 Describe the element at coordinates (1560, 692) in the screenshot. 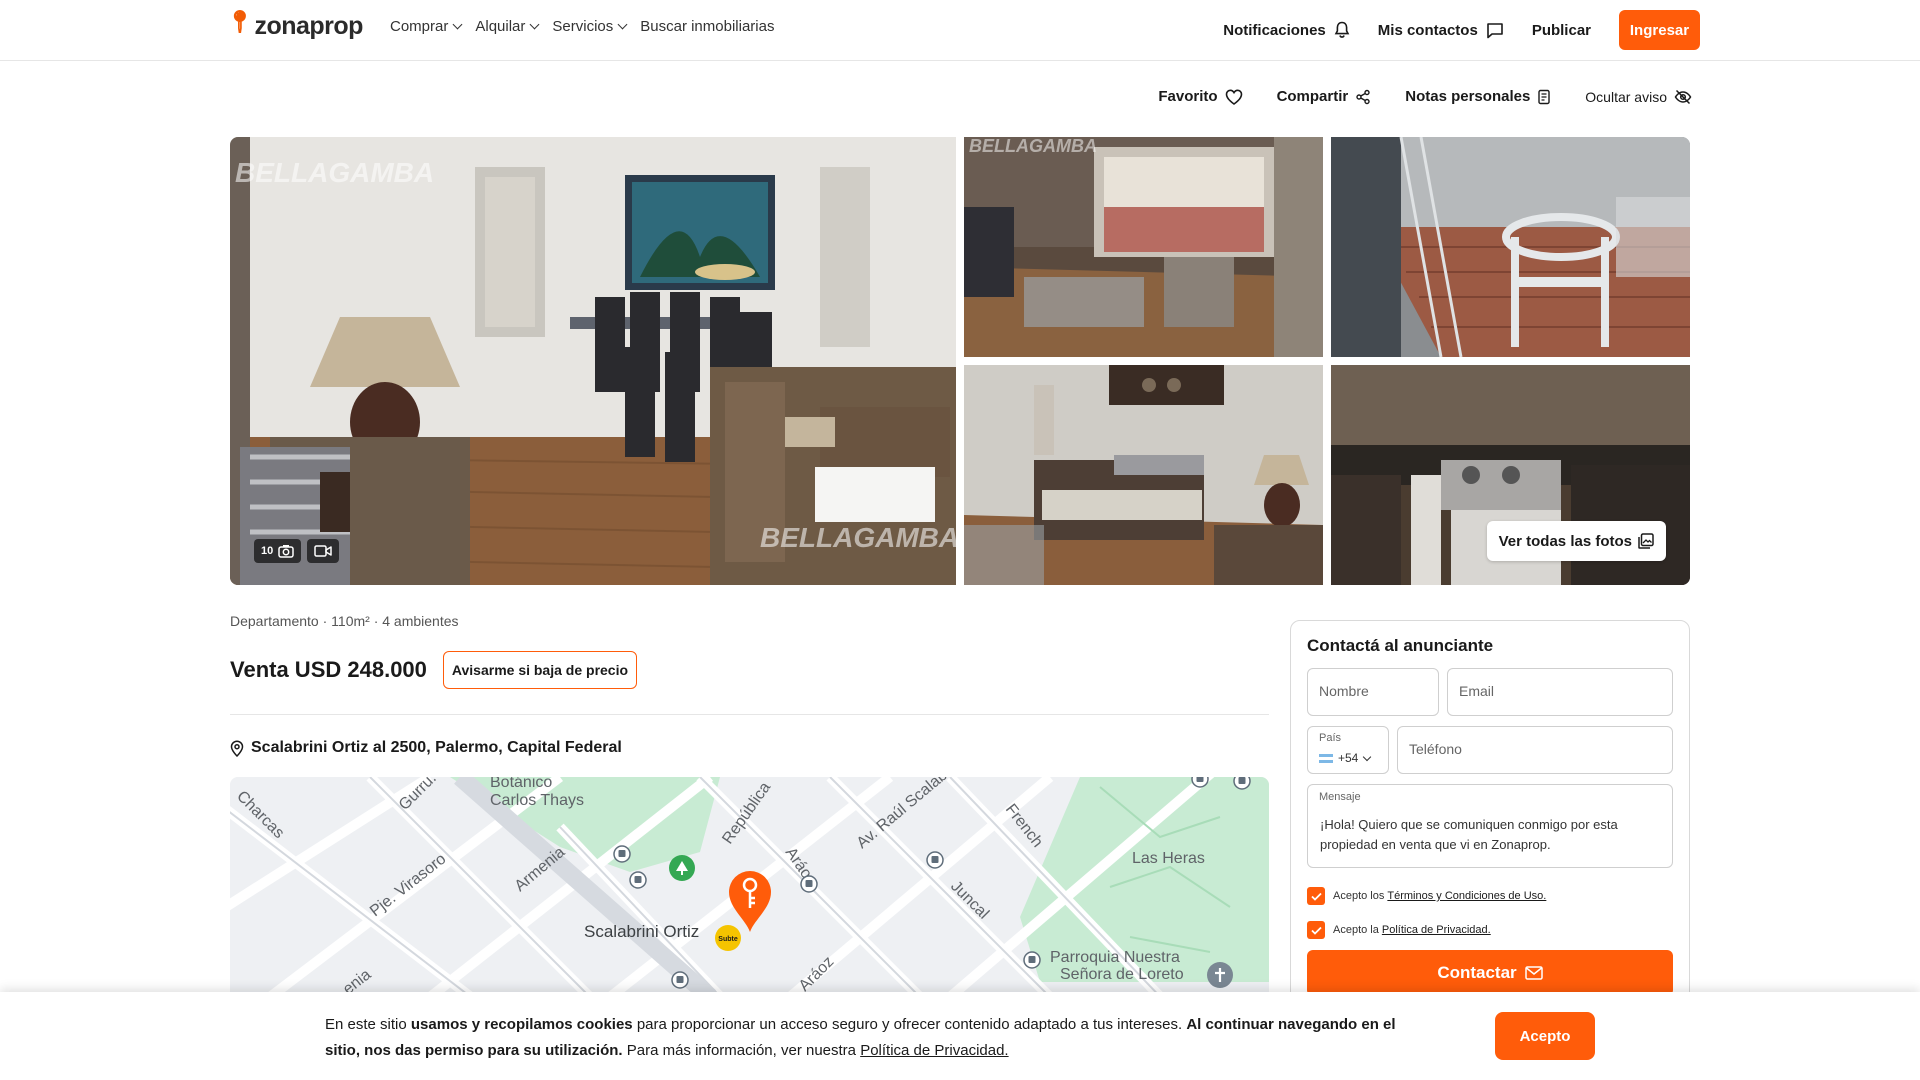

I see `email-input: Email` at that location.